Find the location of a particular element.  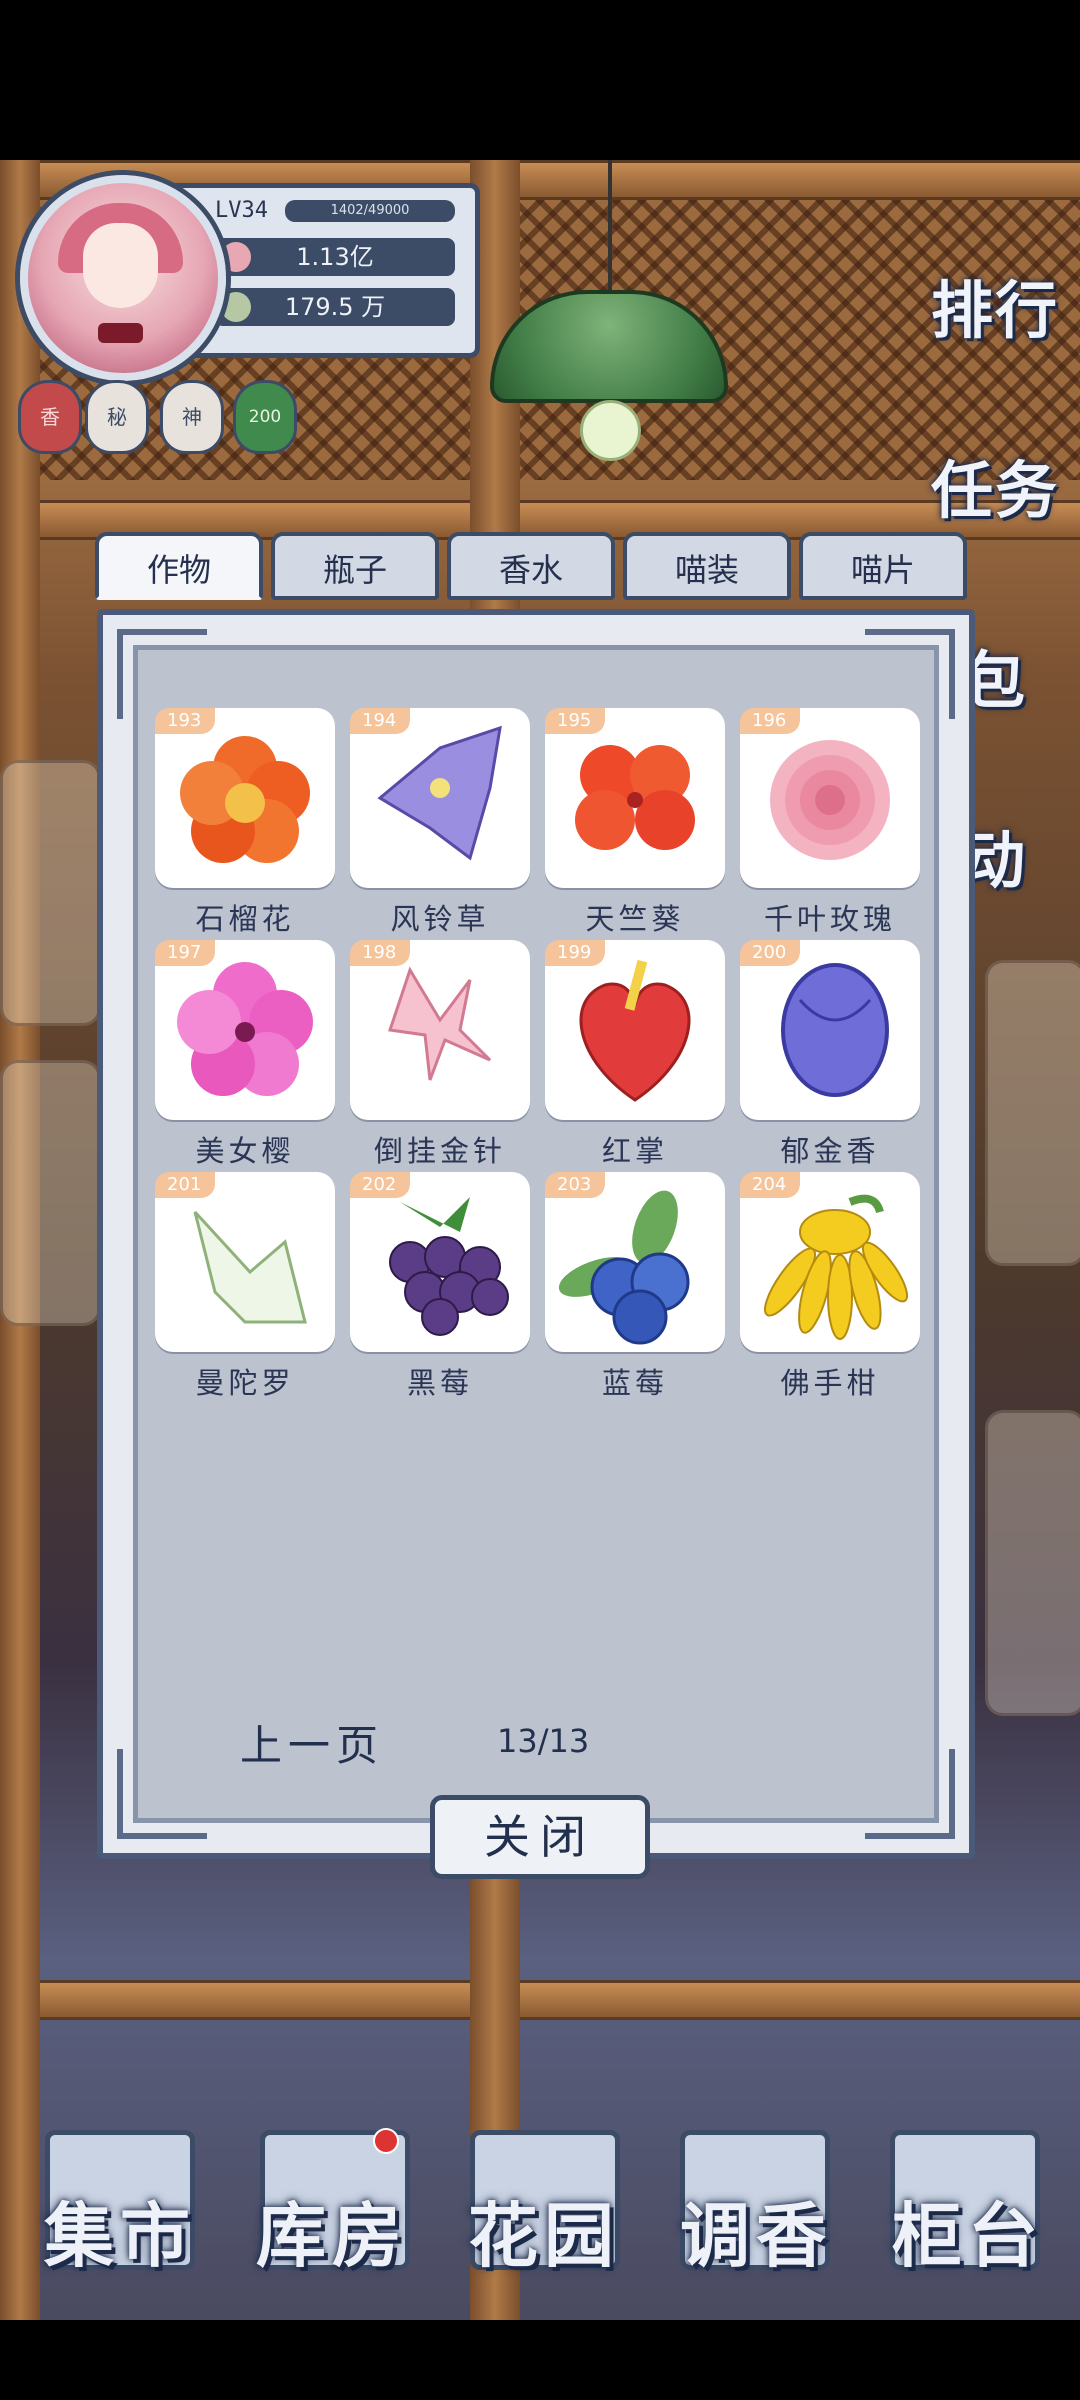

currency-coins: 1.13亿 is located at coordinates (335, 257).